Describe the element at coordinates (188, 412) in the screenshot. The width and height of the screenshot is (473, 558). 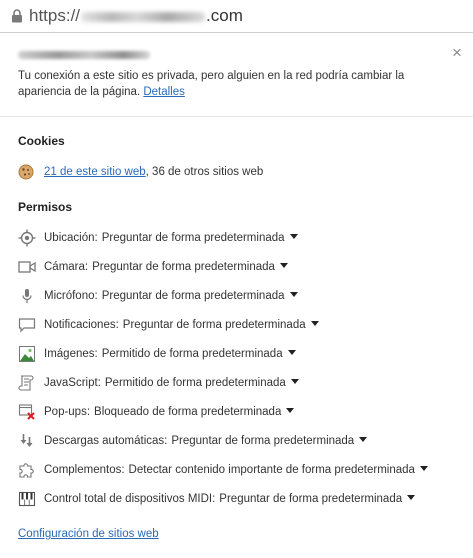
I see `permission-value: Bloqueado de forma predeterminada` at that location.